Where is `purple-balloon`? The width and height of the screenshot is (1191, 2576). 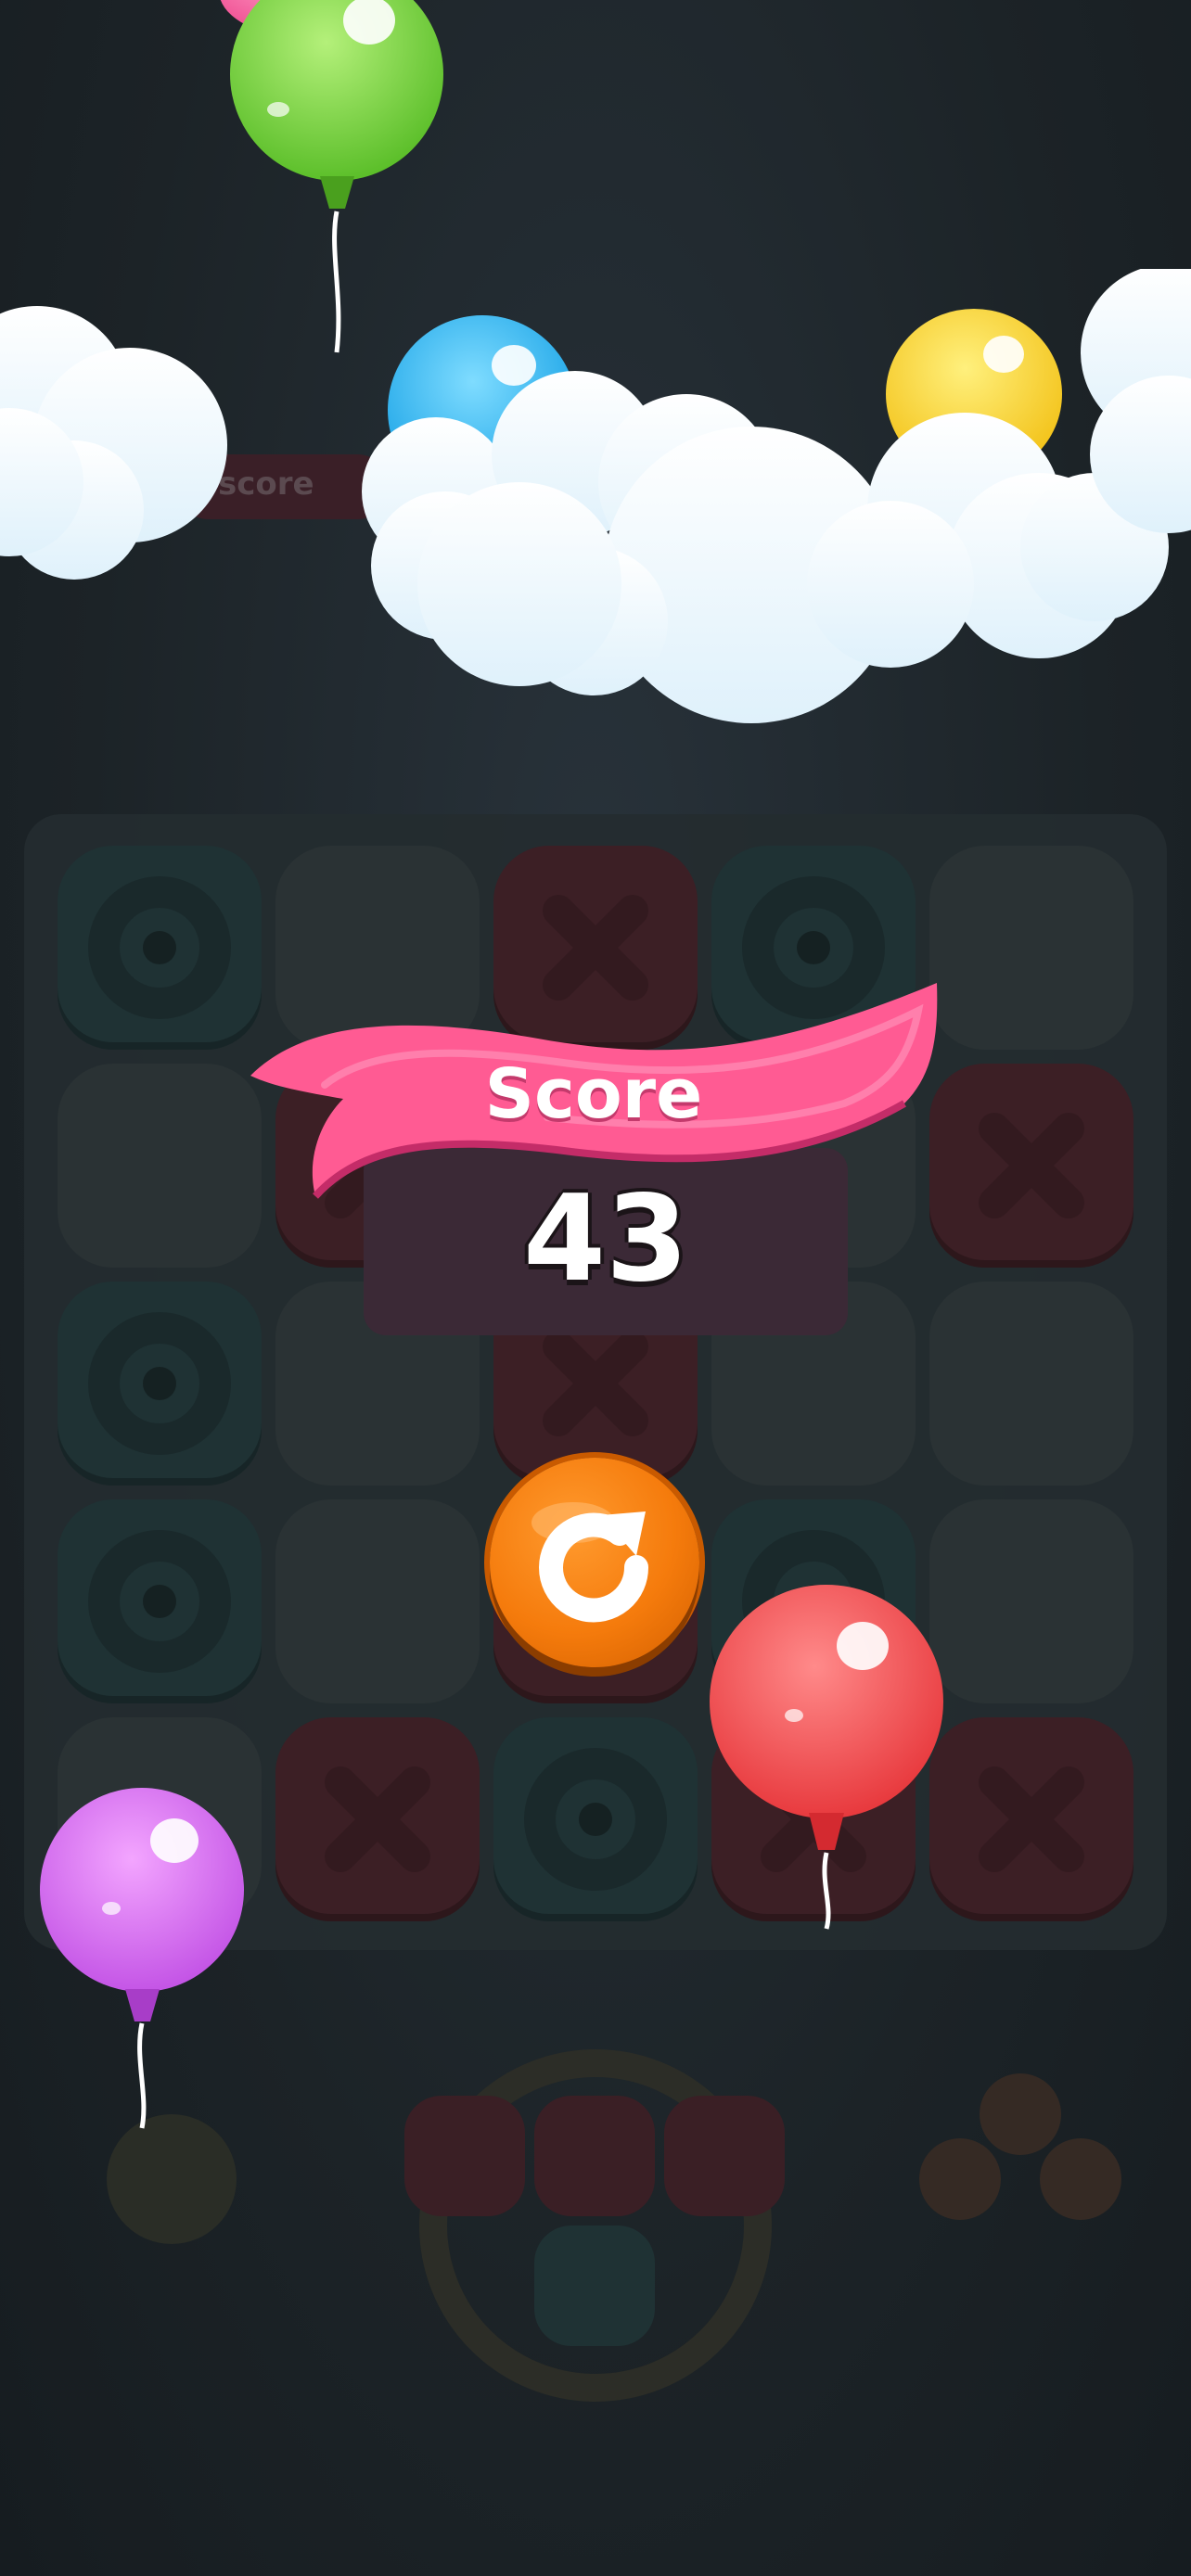
purple-balloon is located at coordinates (142, 1958).